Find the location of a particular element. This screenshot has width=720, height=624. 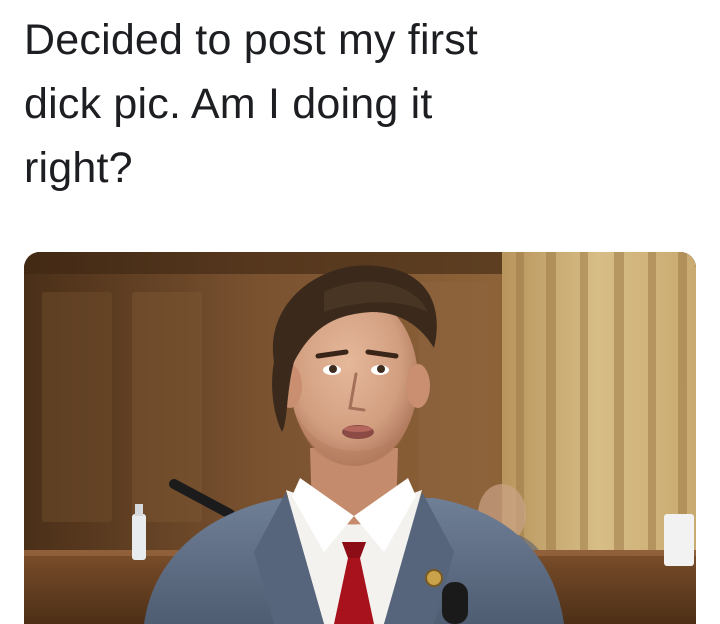

caption-line-2: dick pic. Am I doing it is located at coordinates (228, 104).